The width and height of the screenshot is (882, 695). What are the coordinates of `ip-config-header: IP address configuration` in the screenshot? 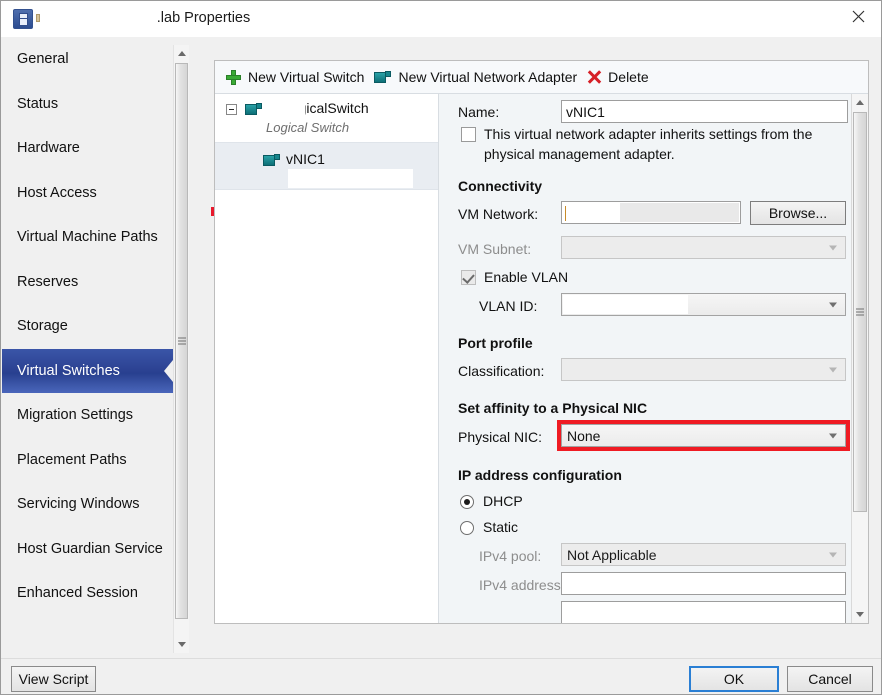 It's located at (540, 475).